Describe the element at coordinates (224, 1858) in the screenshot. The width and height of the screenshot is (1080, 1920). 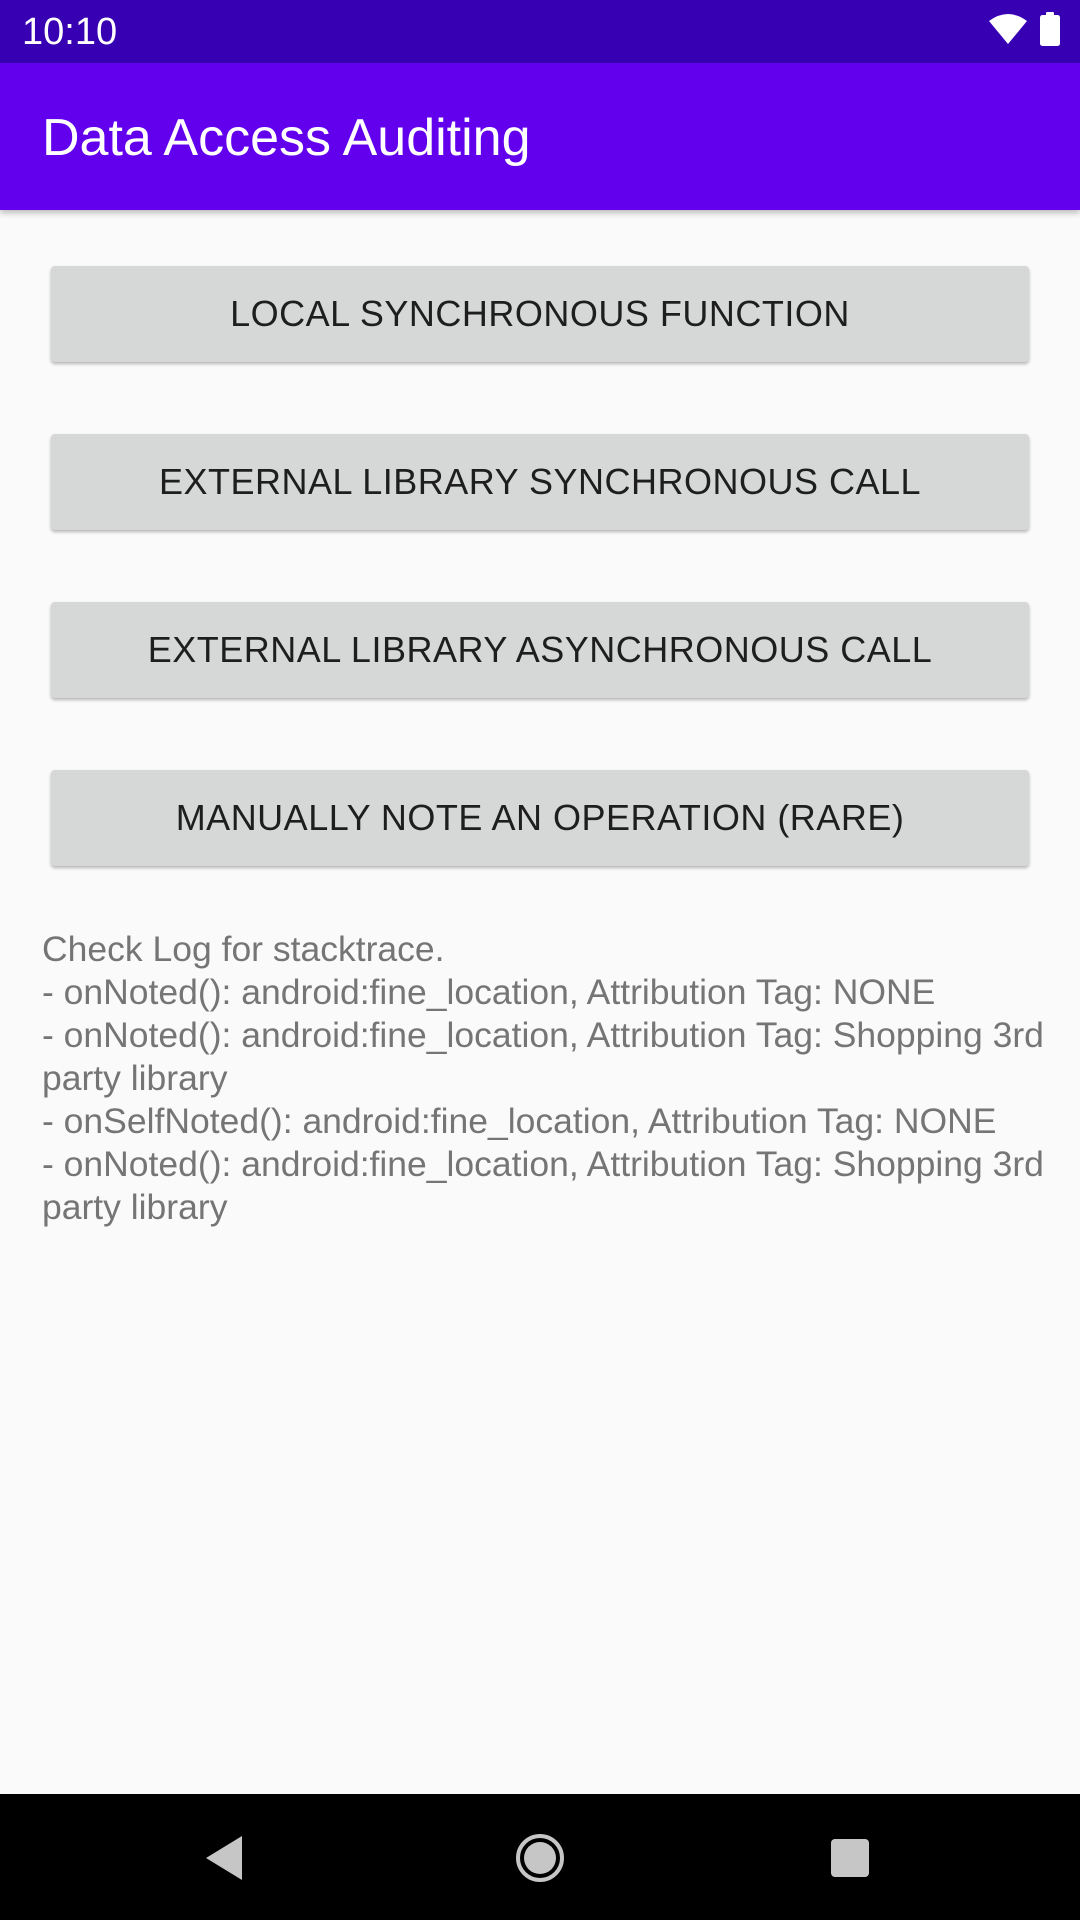
I see `back-icon` at that location.